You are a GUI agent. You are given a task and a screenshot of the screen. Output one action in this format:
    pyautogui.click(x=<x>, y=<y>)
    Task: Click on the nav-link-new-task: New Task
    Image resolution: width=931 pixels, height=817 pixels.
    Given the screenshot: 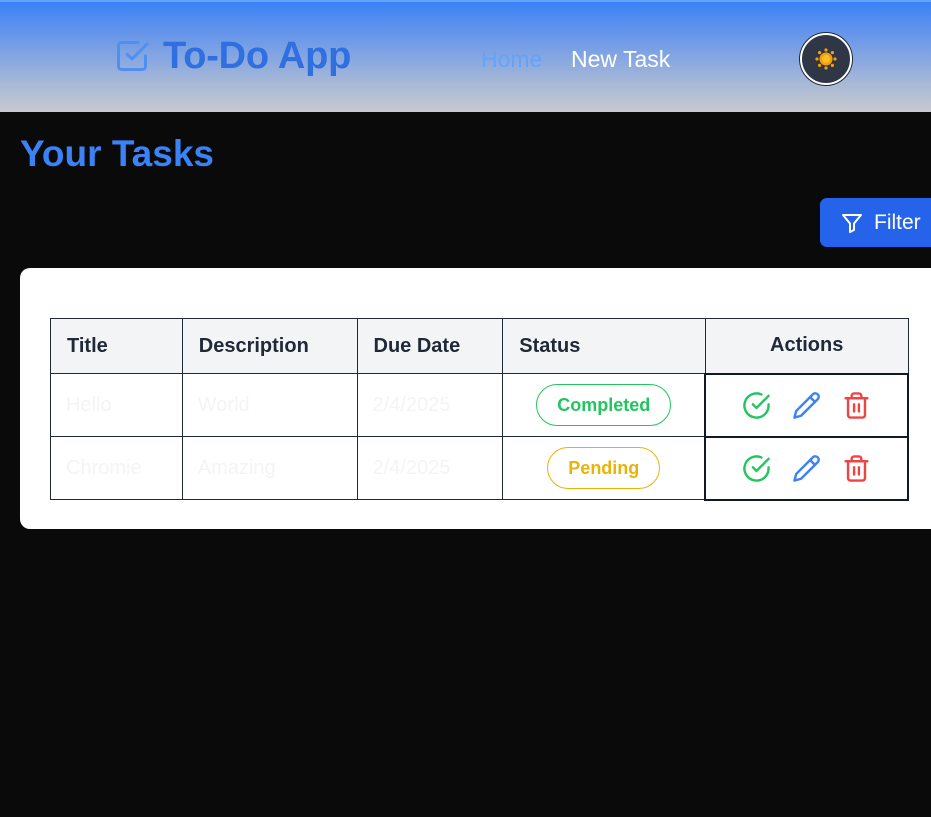 What is the action you would take?
    pyautogui.click(x=620, y=59)
    